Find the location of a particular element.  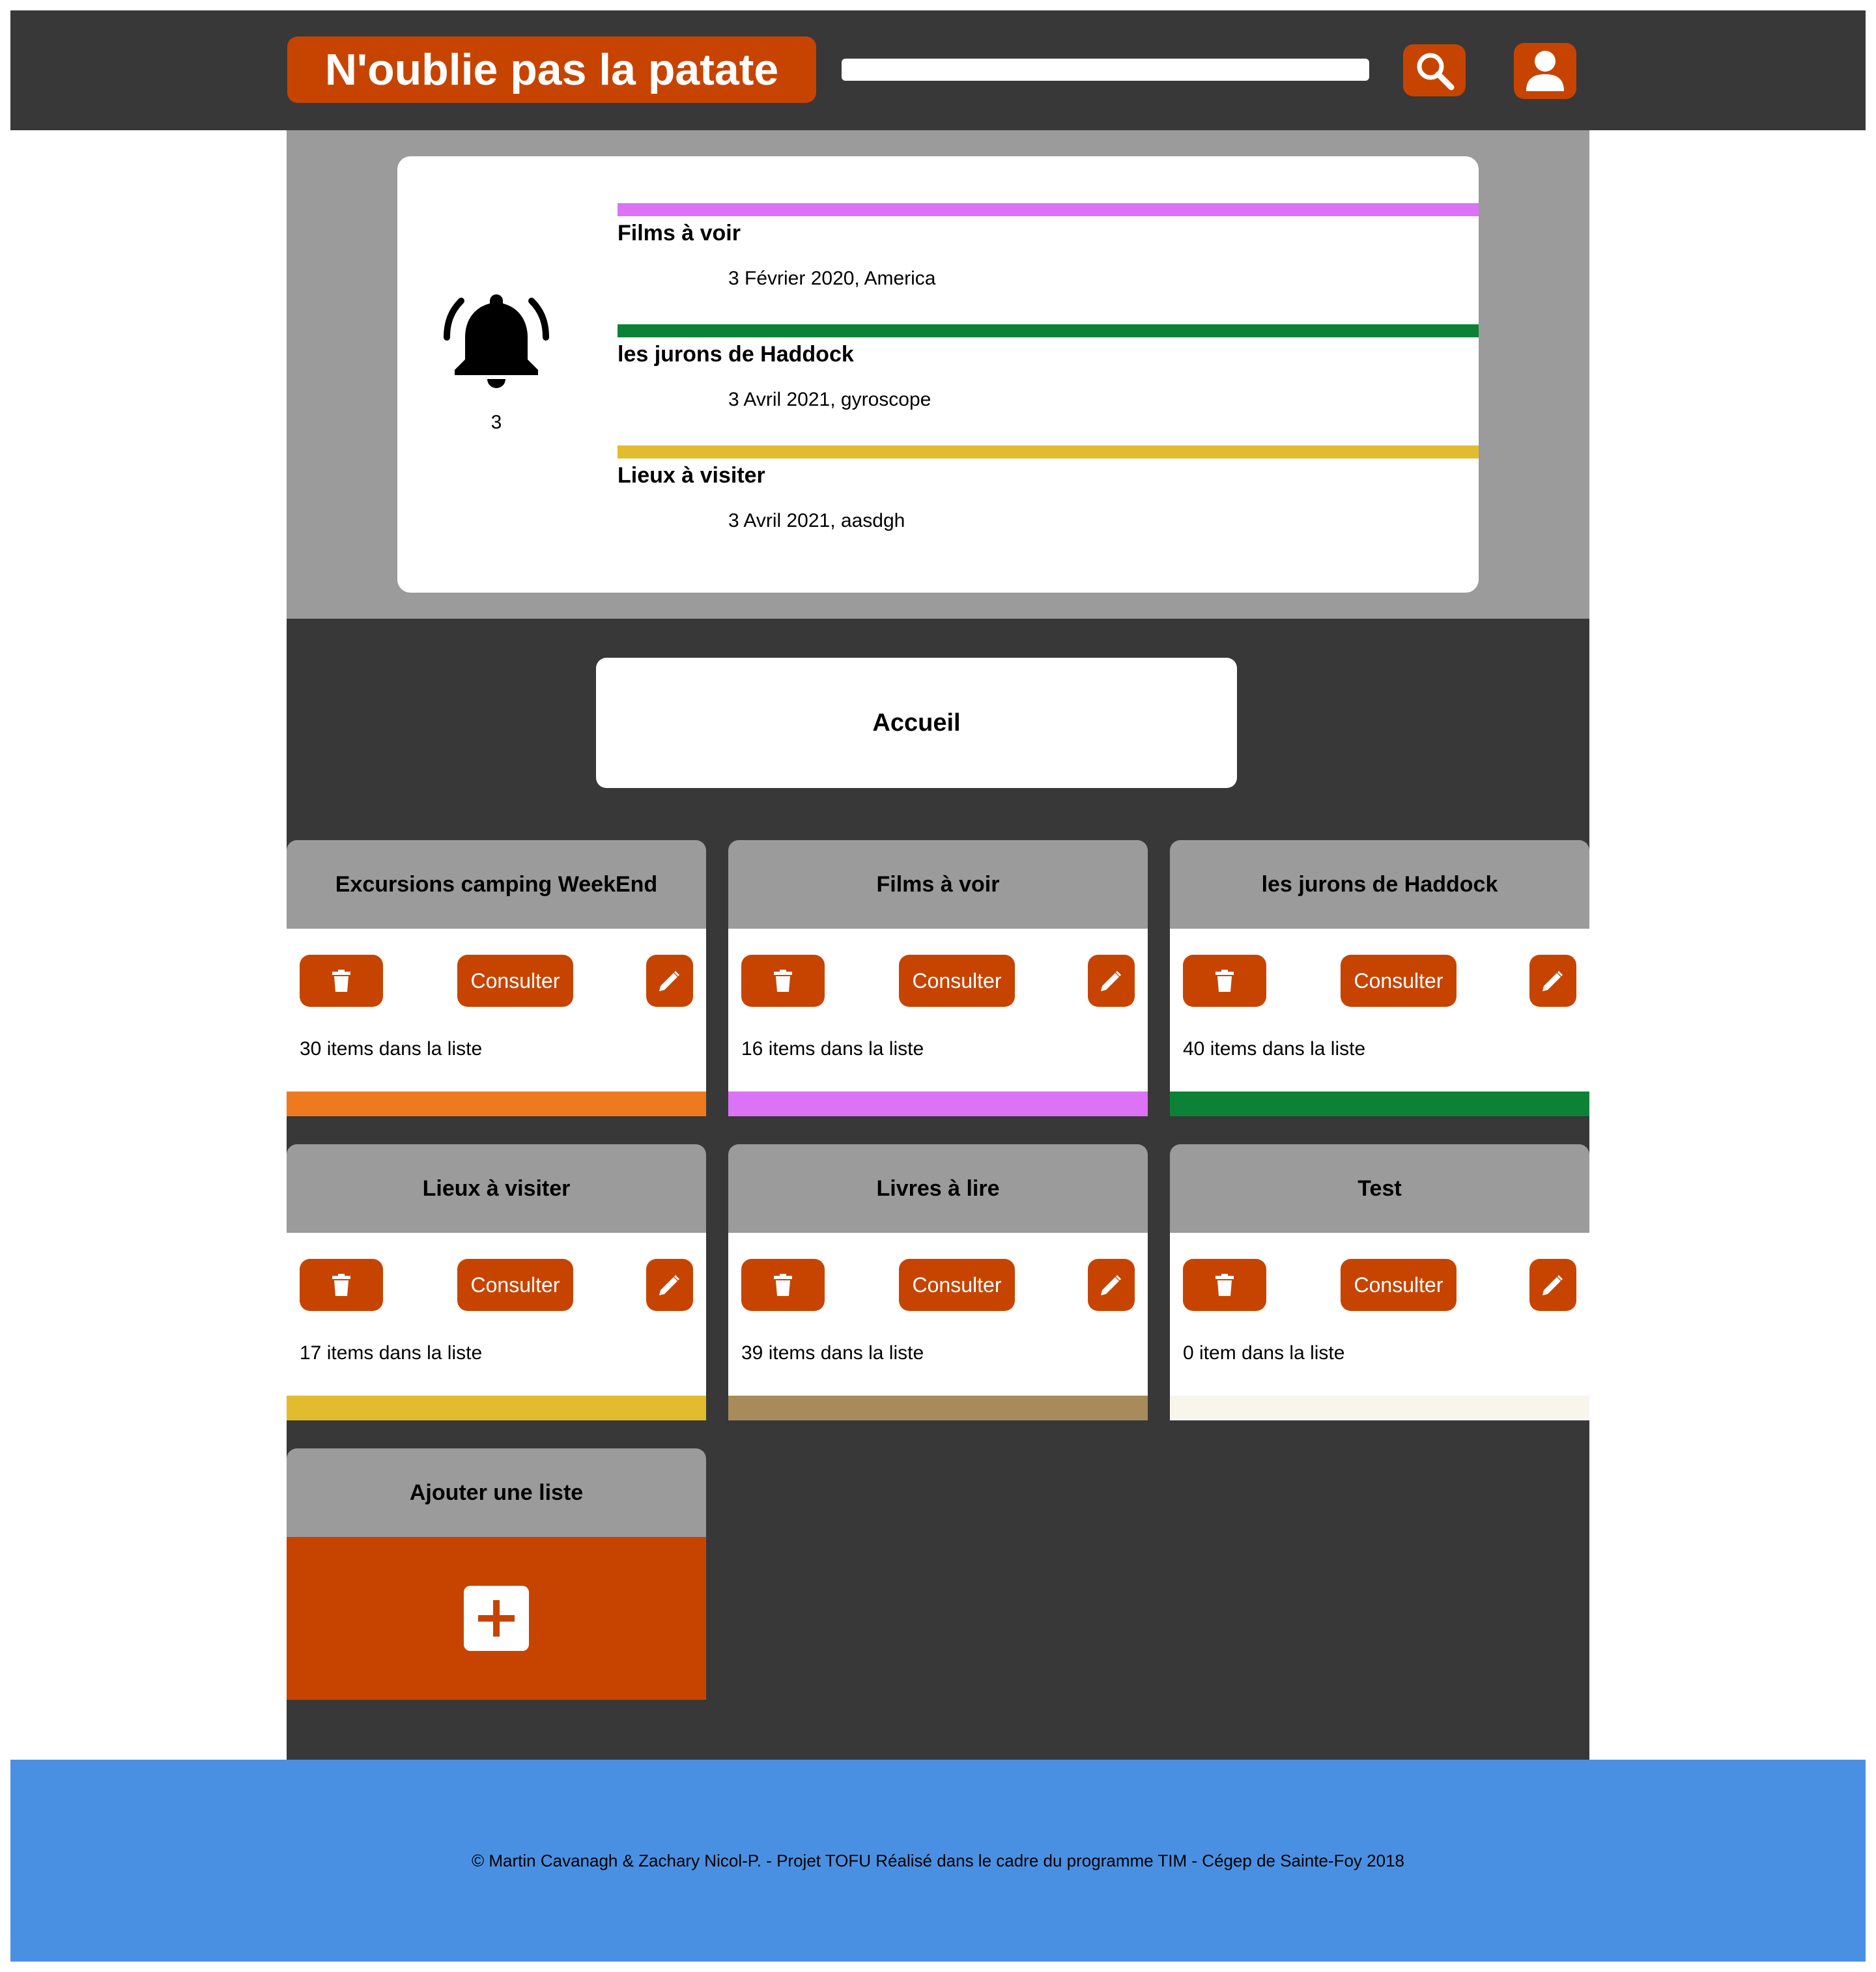

list-item-count: 40 items dans la liste is located at coordinates (1275, 1049).